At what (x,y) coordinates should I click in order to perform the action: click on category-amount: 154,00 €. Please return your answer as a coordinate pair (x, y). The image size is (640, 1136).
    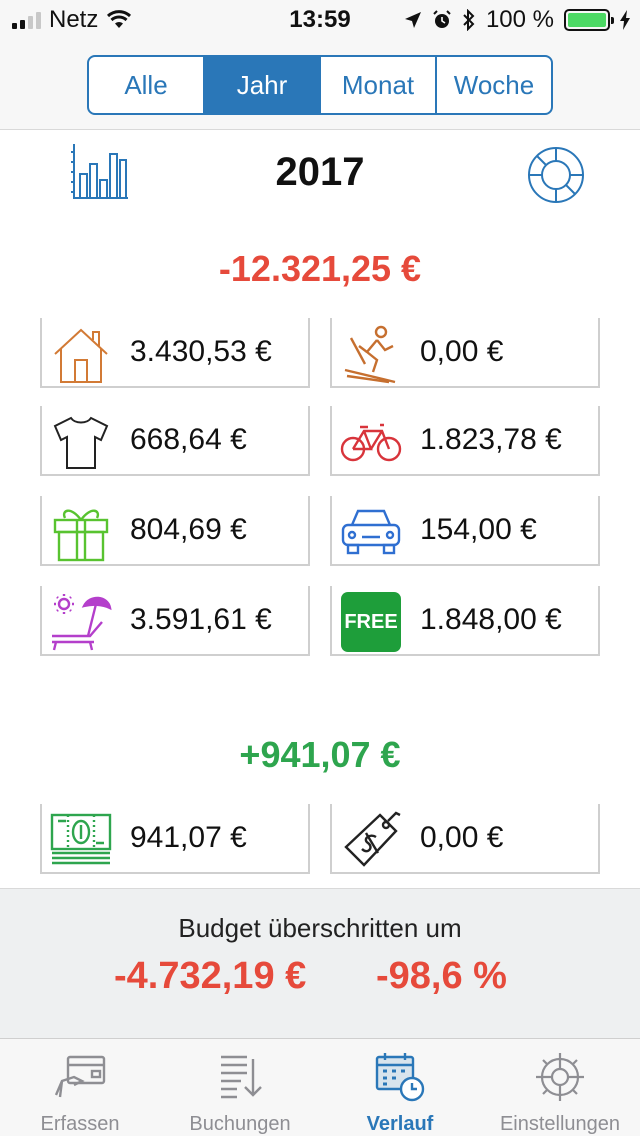
    Looking at the image, I should click on (478, 529).